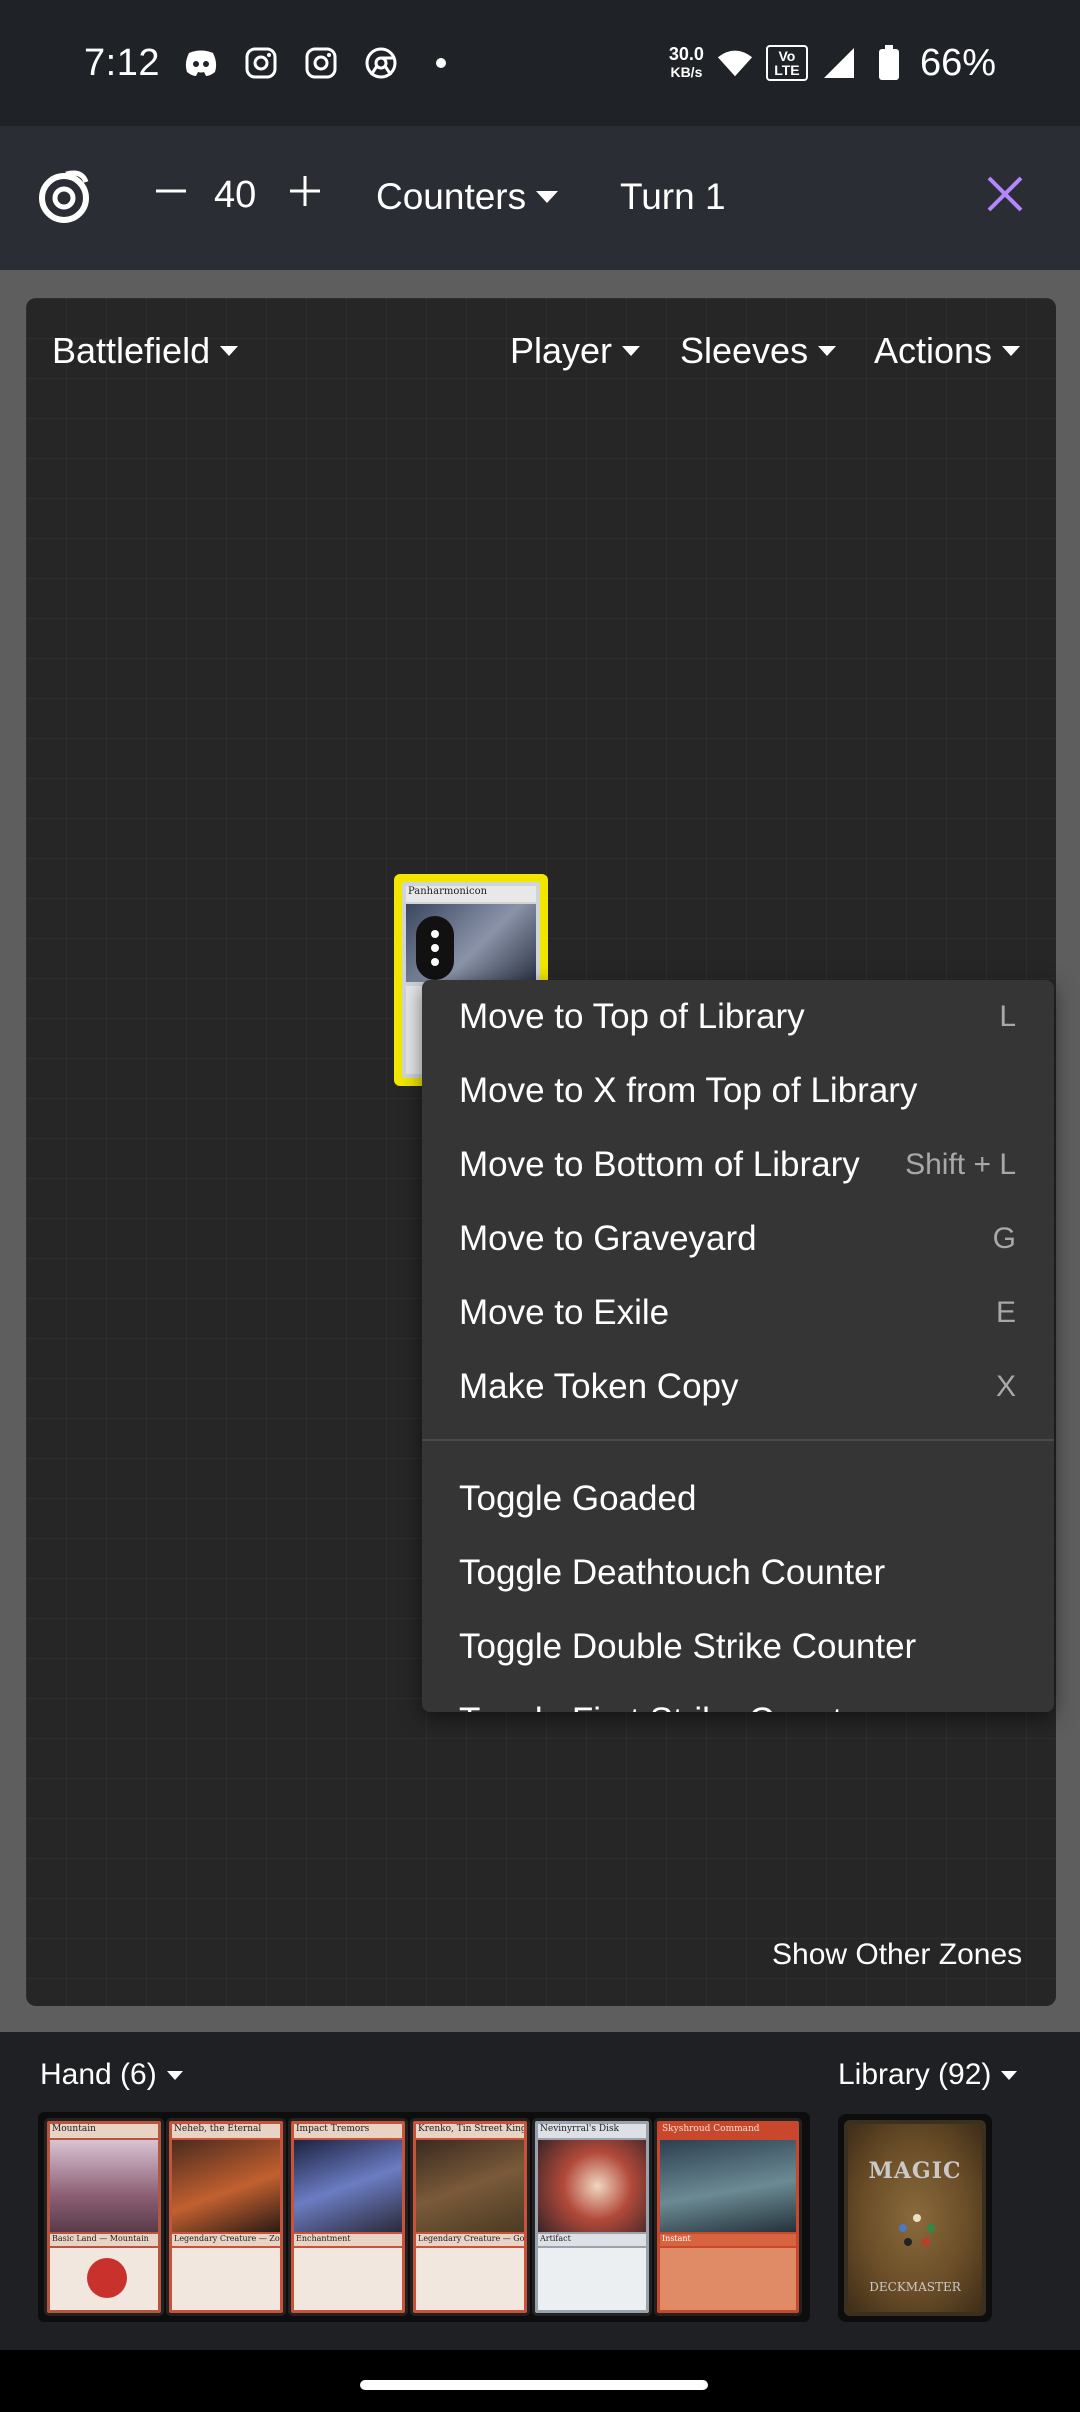 This screenshot has width=1080, height=2412. What do you see at coordinates (786, 63) in the screenshot?
I see `volte-badge: Vo LTE` at bounding box center [786, 63].